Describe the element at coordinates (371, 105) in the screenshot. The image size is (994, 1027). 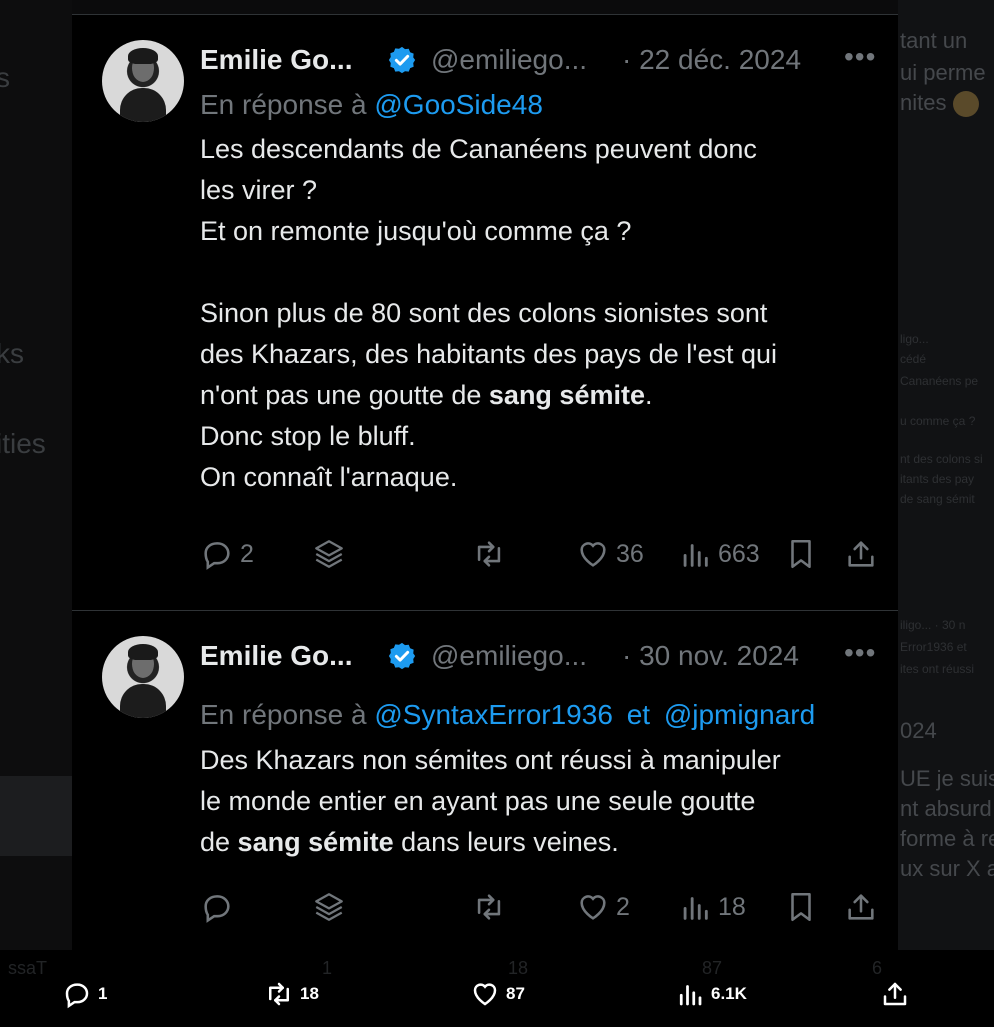
I see `reply-context: En réponse à @GooSide48` at that location.